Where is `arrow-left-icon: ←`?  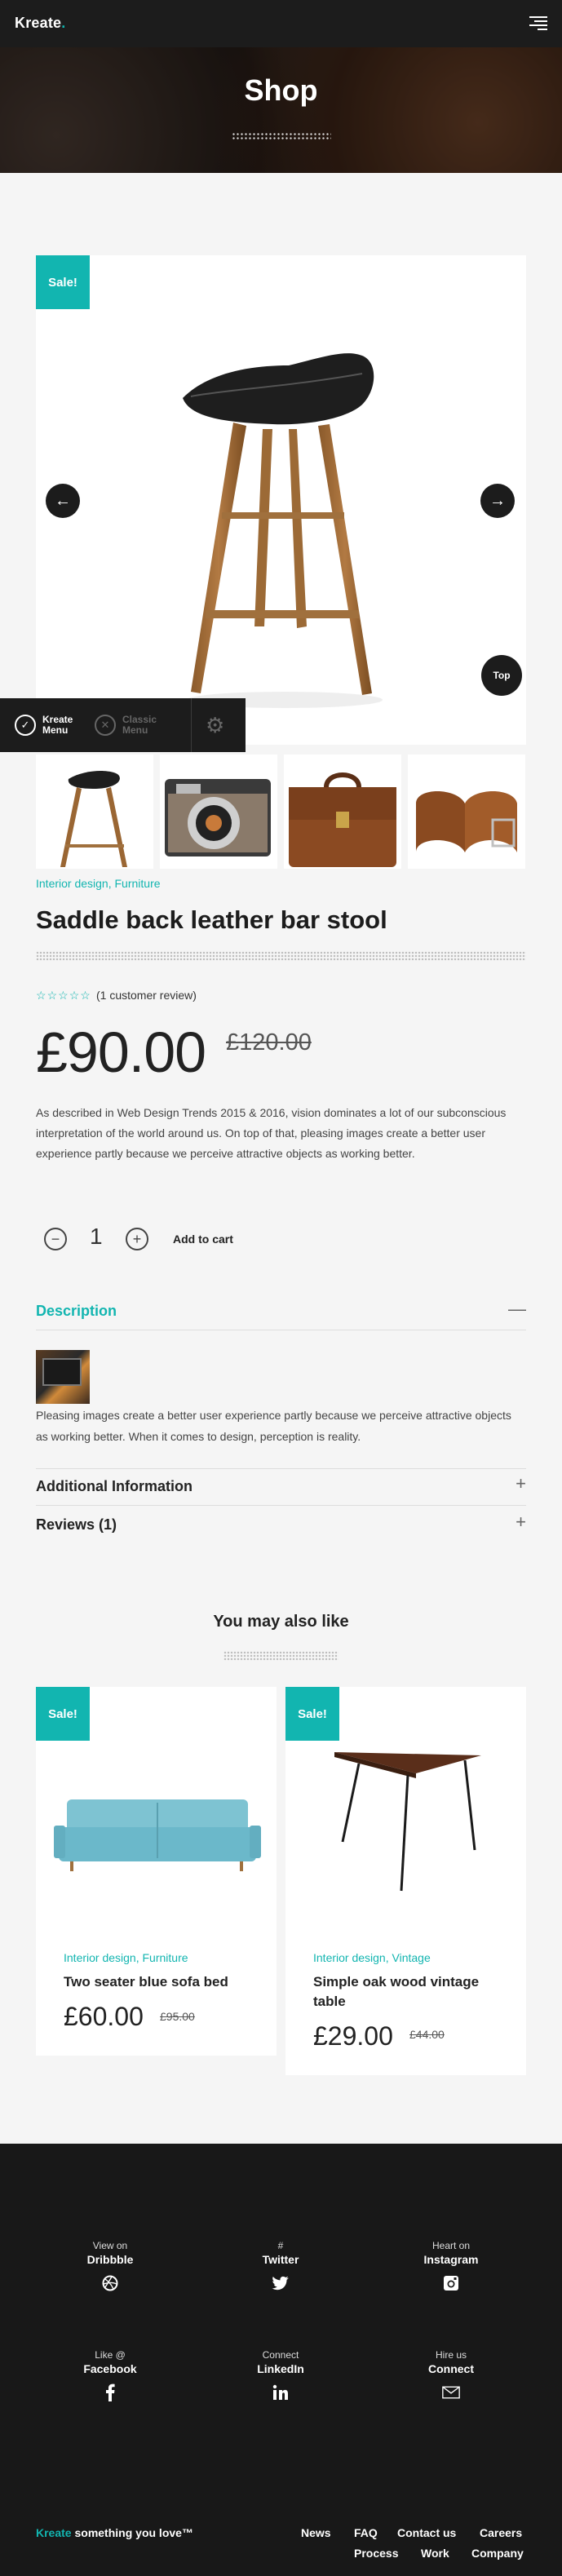 arrow-left-icon: ← is located at coordinates (63, 500).